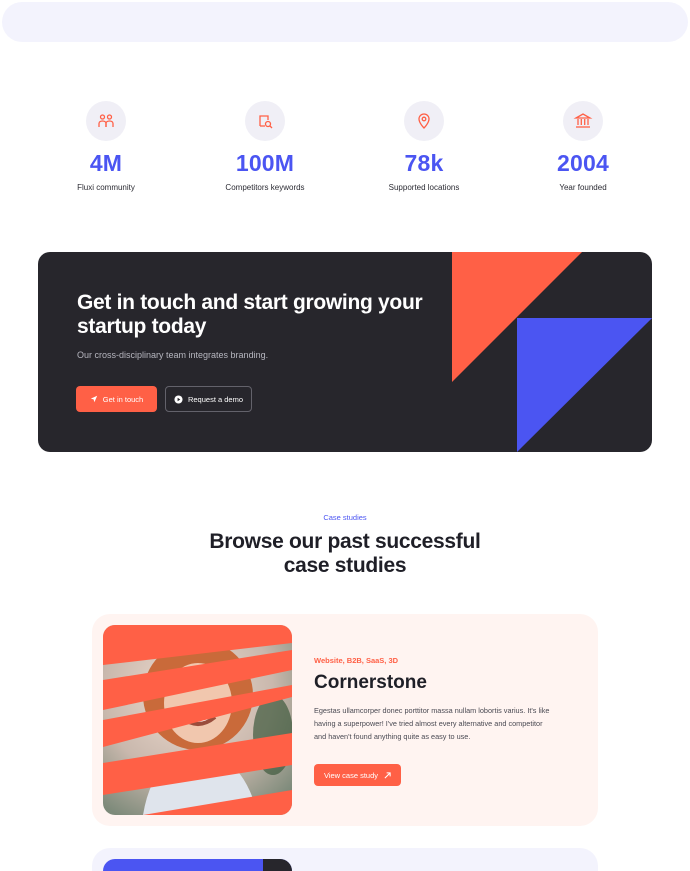 Image resolution: width=690 pixels, height=871 pixels. What do you see at coordinates (123, 399) in the screenshot?
I see `get-in-touch-label: Get in touch` at bounding box center [123, 399].